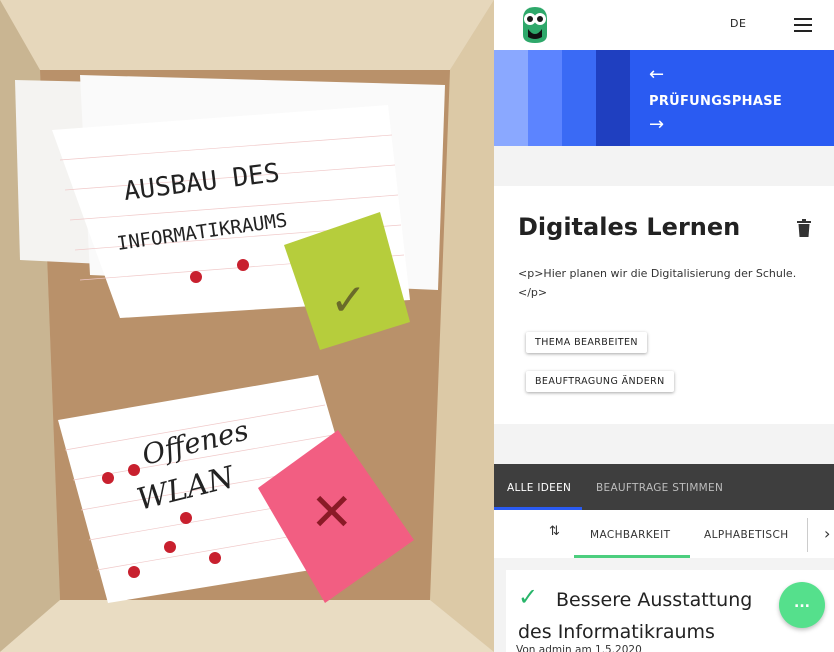 This screenshot has width=834, height=652. I want to click on idea-tabs: ALLE IDEEN BEAUFTRAGE STIMMEN, so click(664, 487).